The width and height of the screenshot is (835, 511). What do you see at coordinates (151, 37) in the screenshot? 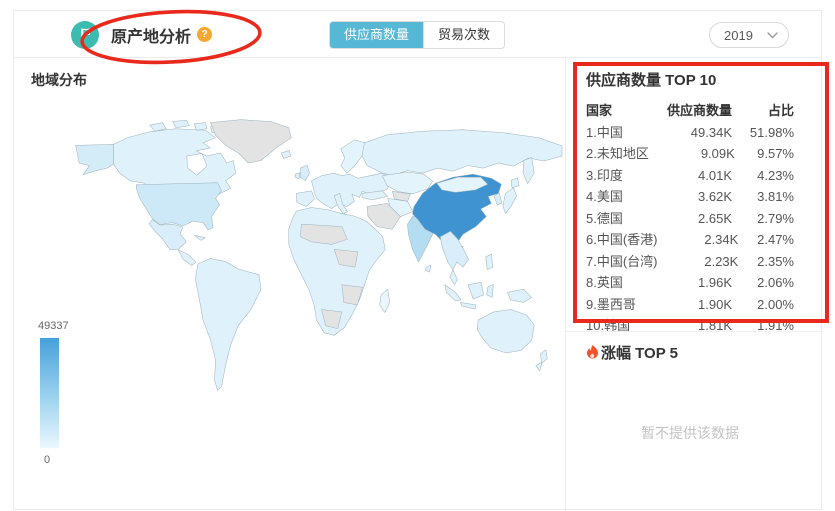
I see `page-title: 原产地分析` at bounding box center [151, 37].